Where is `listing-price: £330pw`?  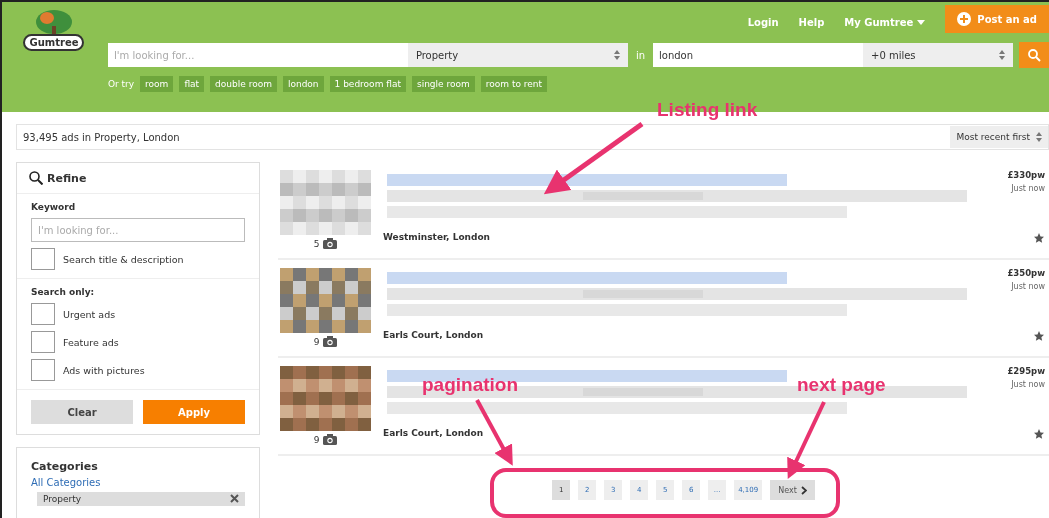
listing-price: £330pw is located at coordinates (1026, 175).